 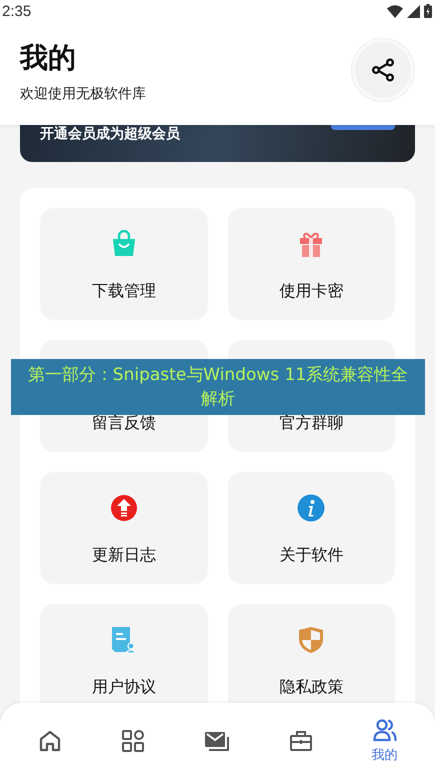 I want to click on menu-label: 官方群聊, so click(x=311, y=423).